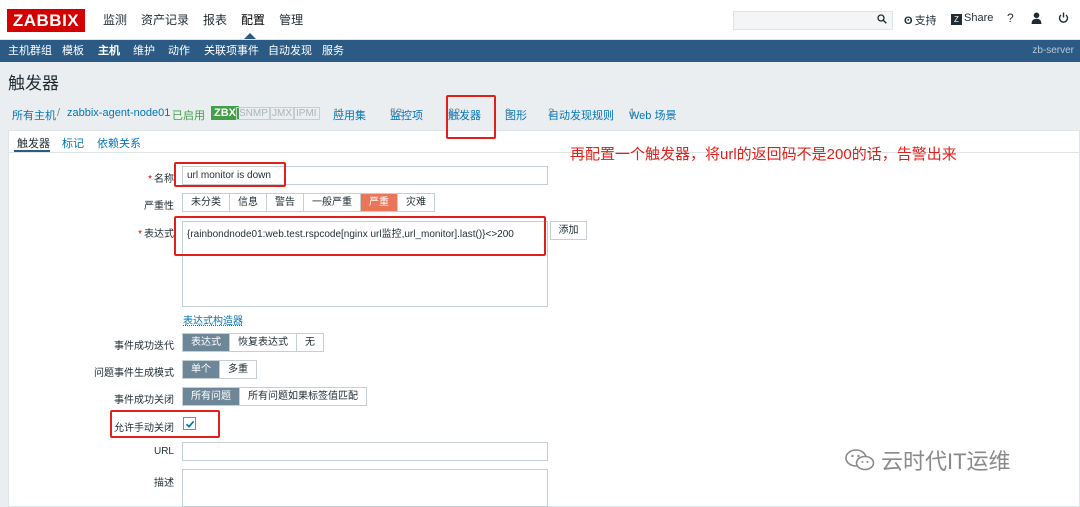 The image size is (1080, 507). What do you see at coordinates (540, 51) in the screenshot?
I see `sub-navigation: 主机群组 模板 主机 维护 动作 关联项事件 自动发现 服务 zb-server` at bounding box center [540, 51].